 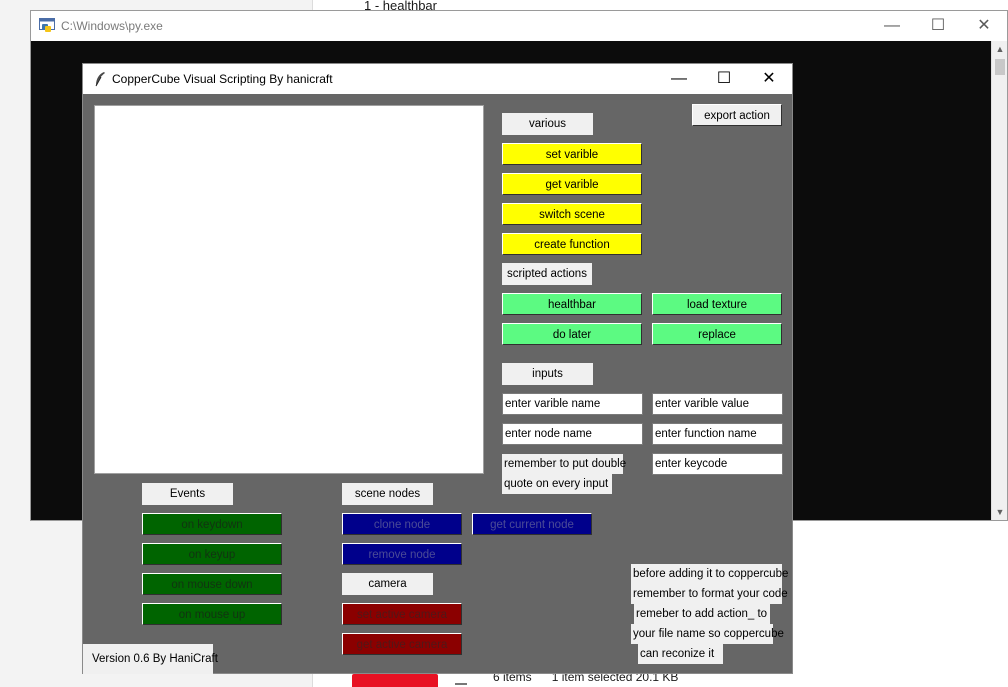 I want to click on quote-note-line-1: remember to put double, so click(x=564, y=464).